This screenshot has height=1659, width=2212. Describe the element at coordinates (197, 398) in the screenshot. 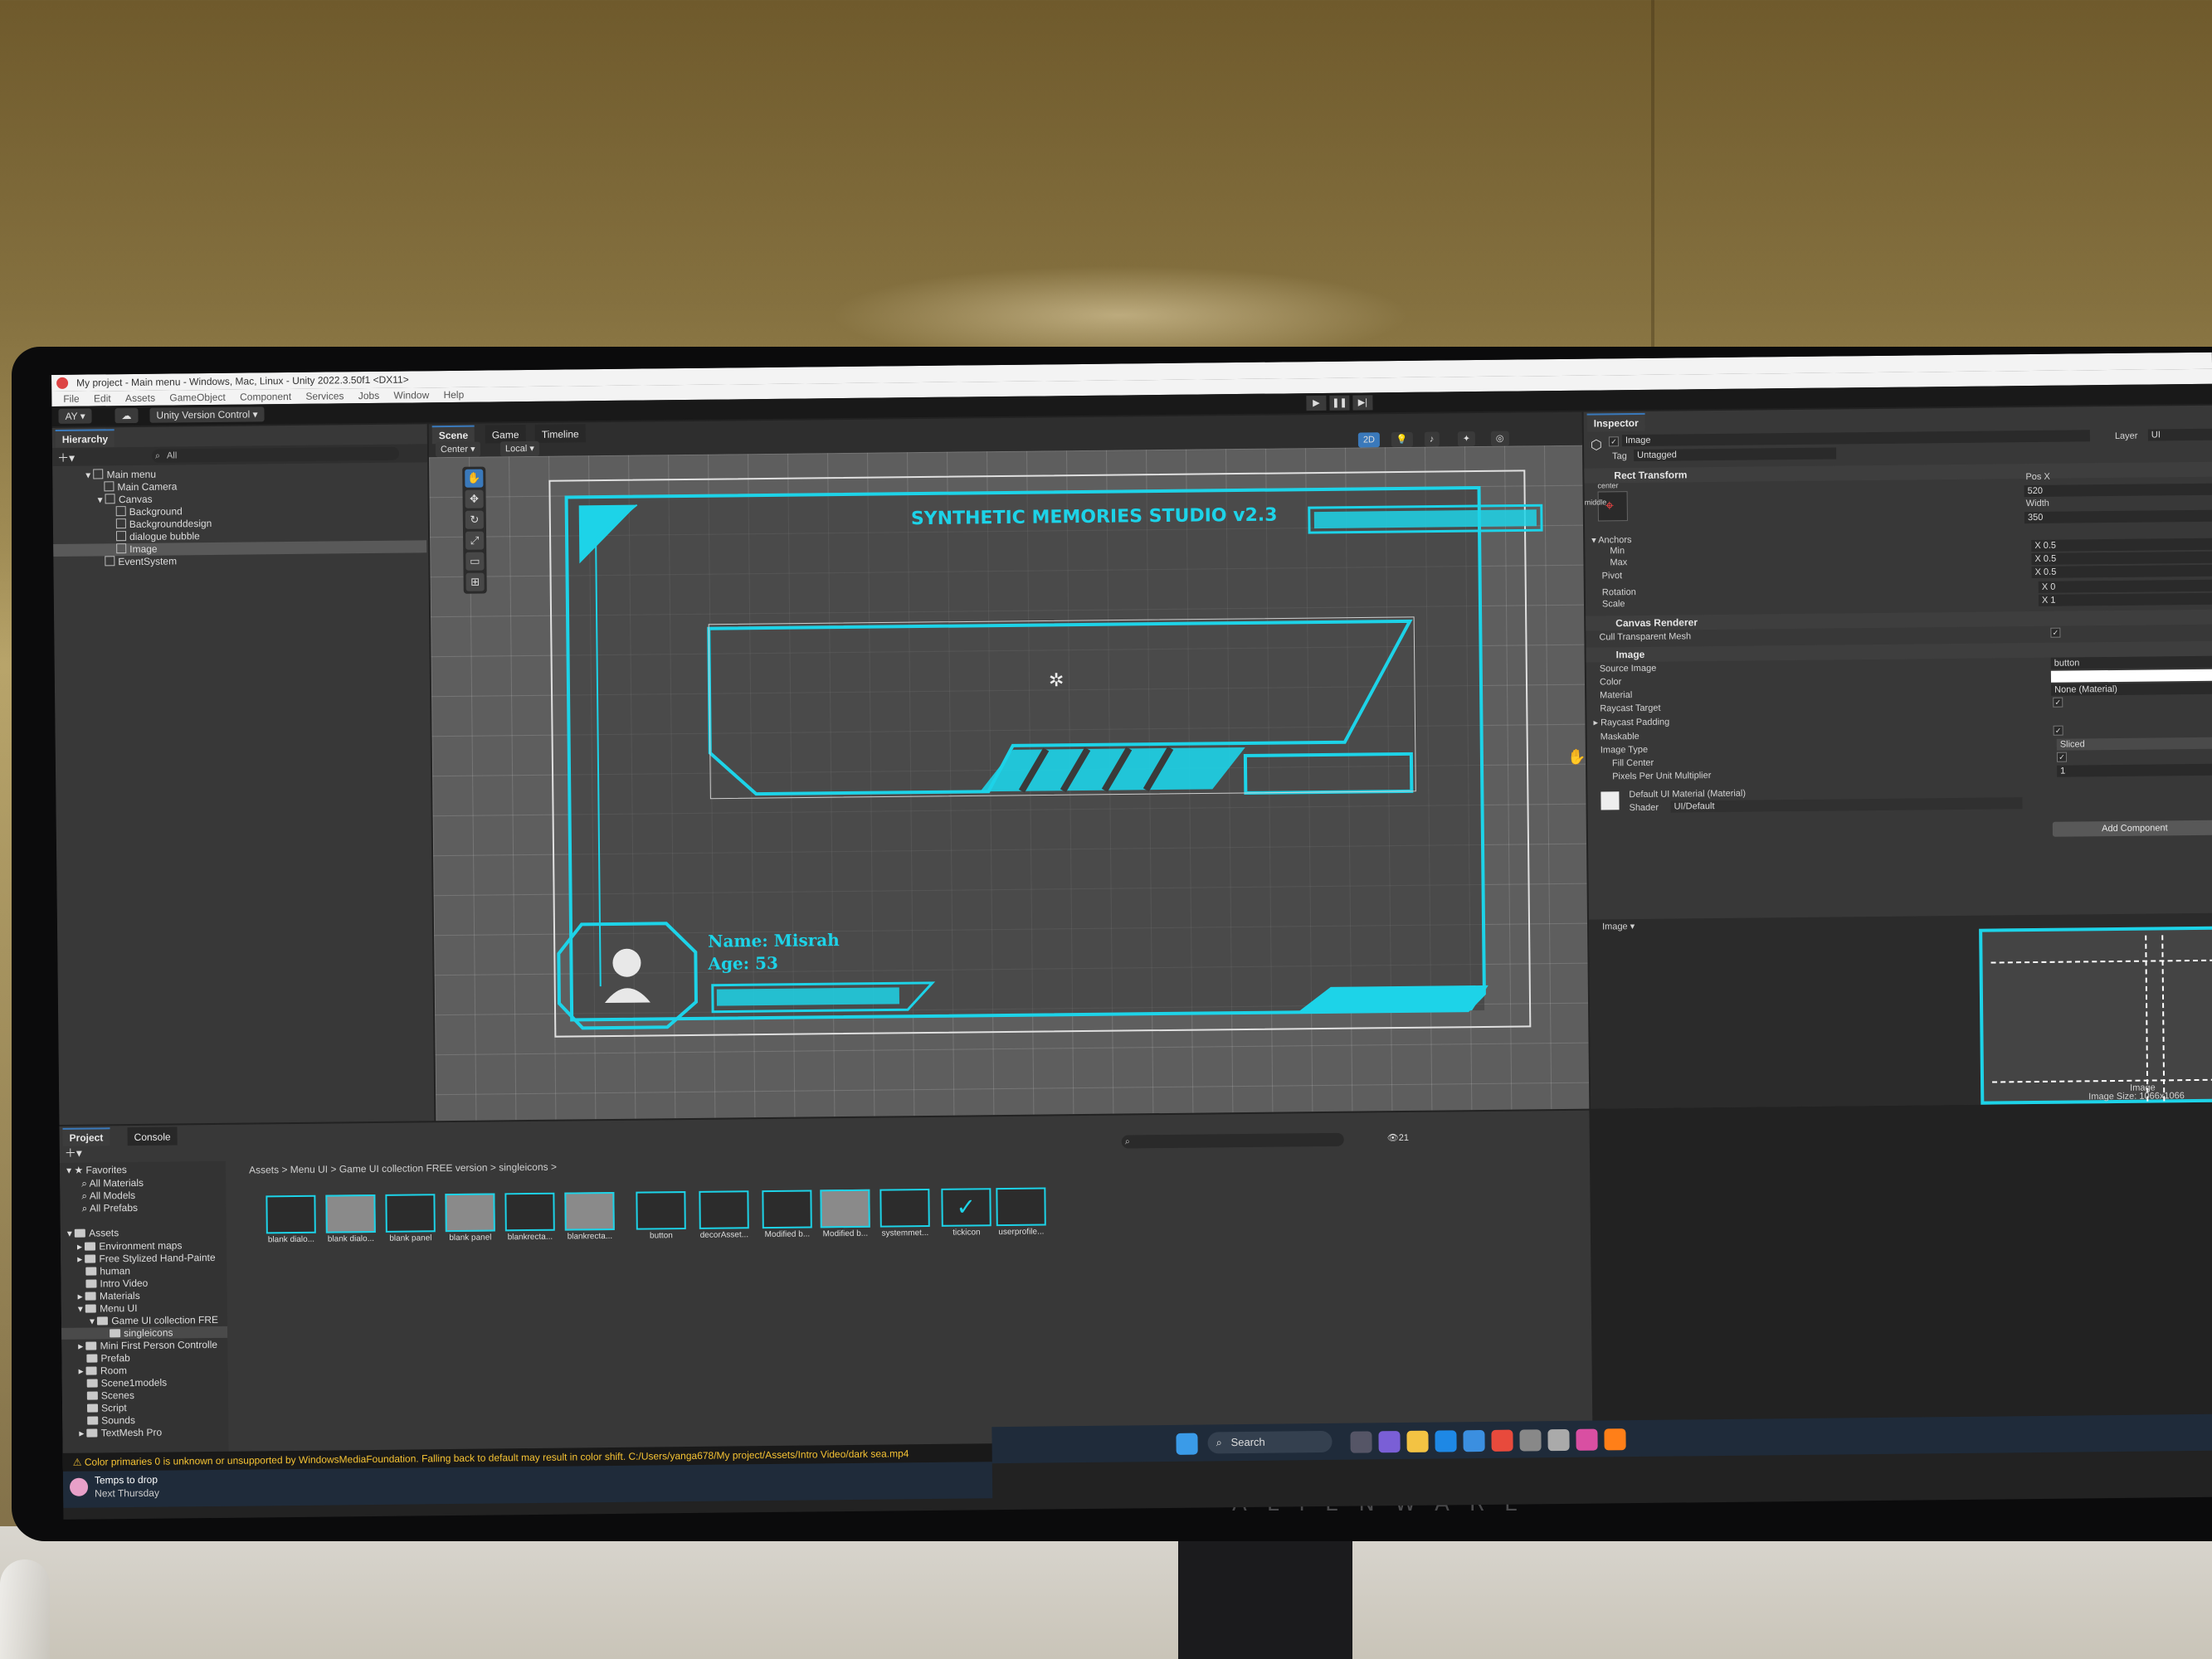

I see `menu-gameobject: GameObject` at that location.